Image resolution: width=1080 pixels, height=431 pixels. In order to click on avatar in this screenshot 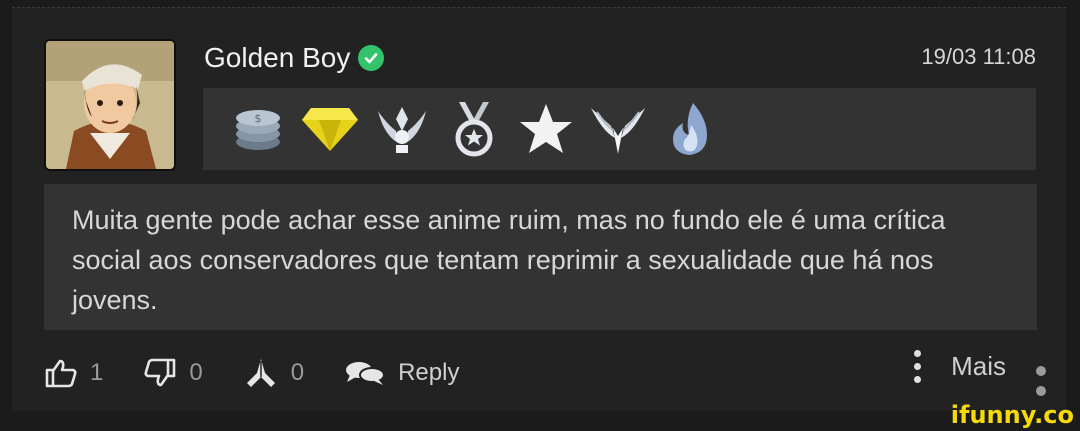, I will do `click(110, 105)`.